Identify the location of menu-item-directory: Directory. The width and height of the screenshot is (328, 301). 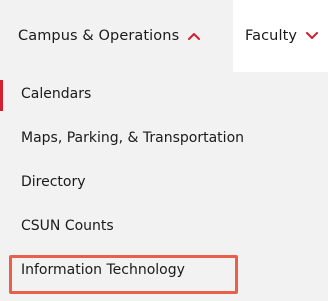
(164, 182).